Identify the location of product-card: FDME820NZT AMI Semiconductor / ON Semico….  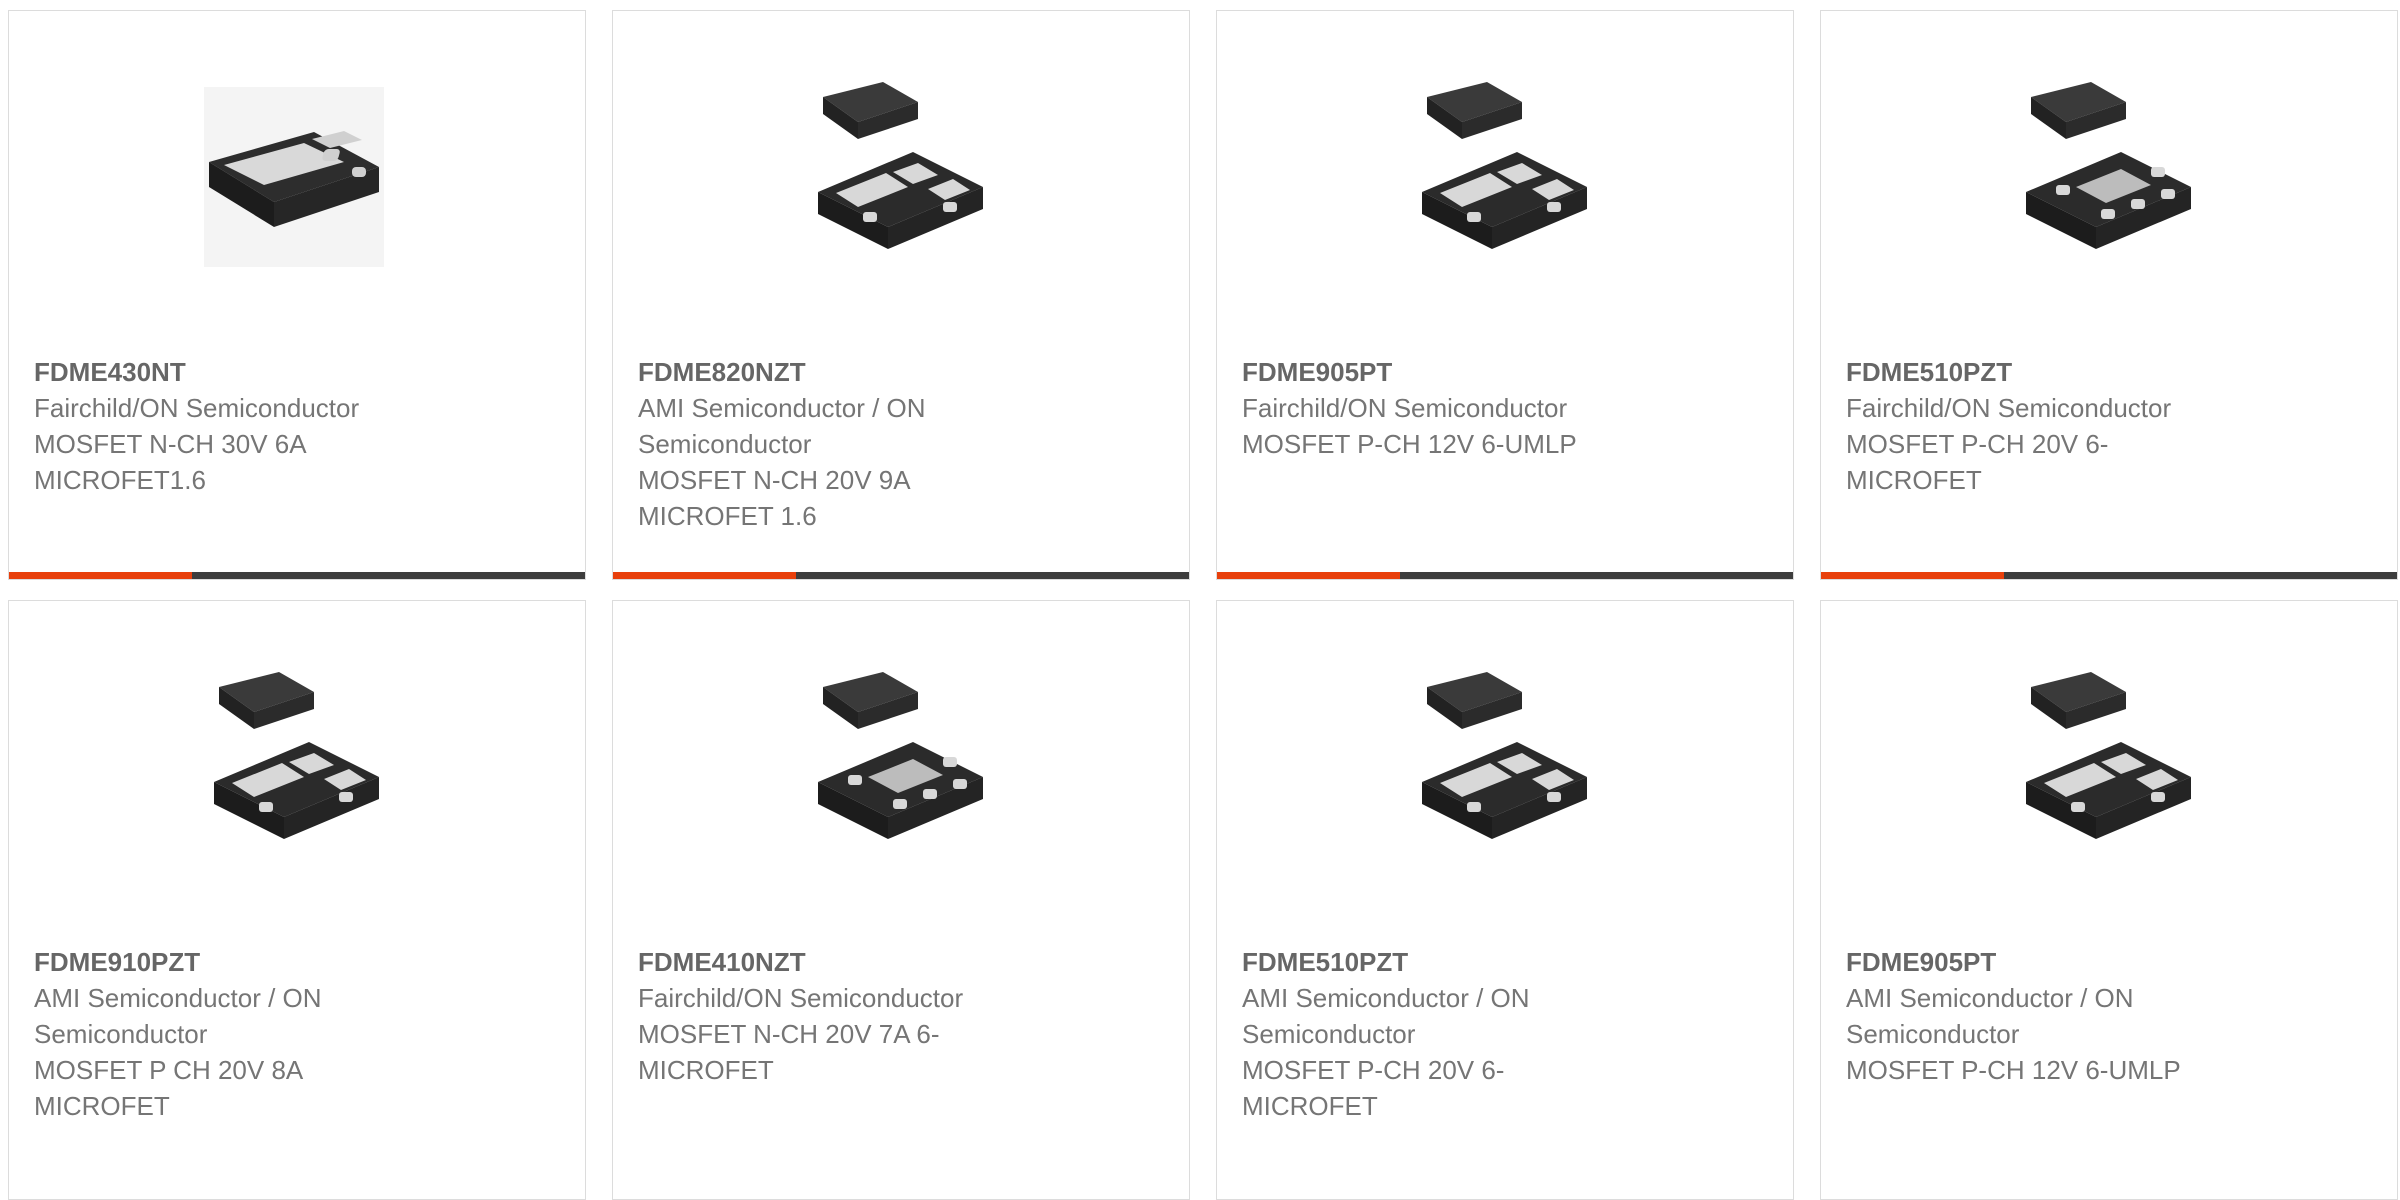
(901, 295).